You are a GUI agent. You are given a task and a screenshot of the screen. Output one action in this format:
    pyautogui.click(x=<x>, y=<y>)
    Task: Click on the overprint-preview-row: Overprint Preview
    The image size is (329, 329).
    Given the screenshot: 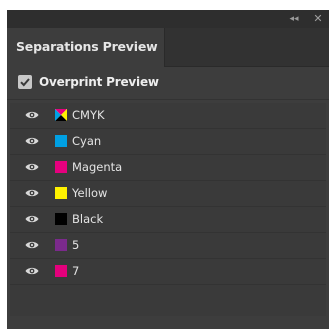 What is the action you would take?
    pyautogui.click(x=168, y=83)
    